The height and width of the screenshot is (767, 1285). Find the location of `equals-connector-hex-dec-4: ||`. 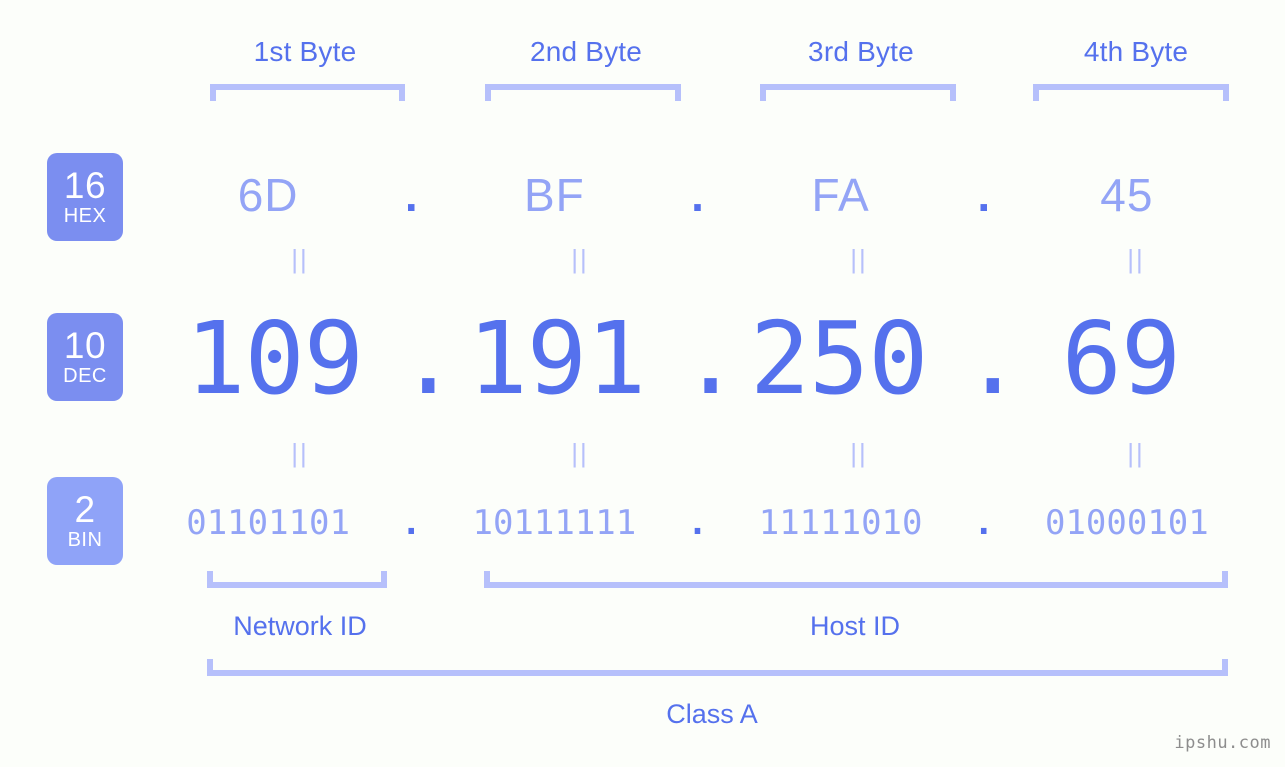

equals-connector-hex-dec-4: || is located at coordinates (1136, 259).